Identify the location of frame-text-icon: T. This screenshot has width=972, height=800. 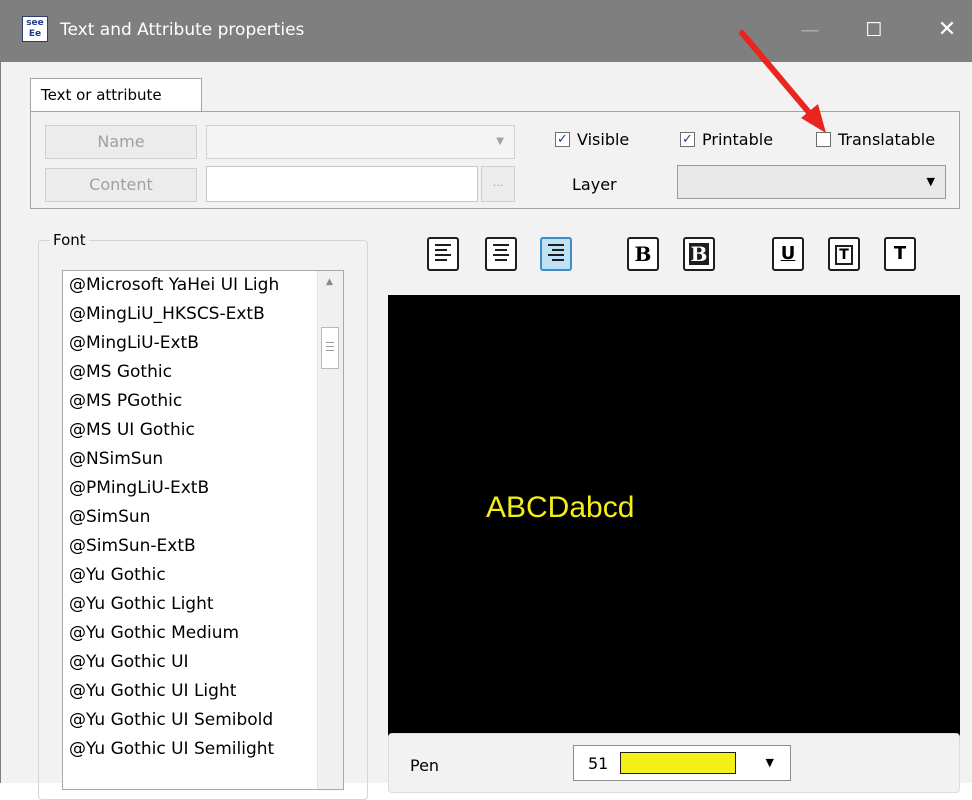
(844, 255).